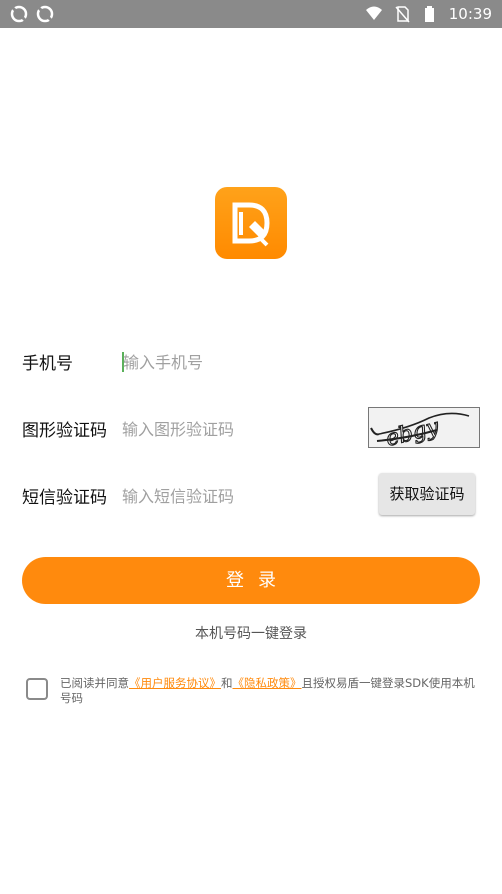 This screenshot has width=502, height=894. What do you see at coordinates (64, 498) in the screenshot?
I see `sms-label: 短信验证码` at bounding box center [64, 498].